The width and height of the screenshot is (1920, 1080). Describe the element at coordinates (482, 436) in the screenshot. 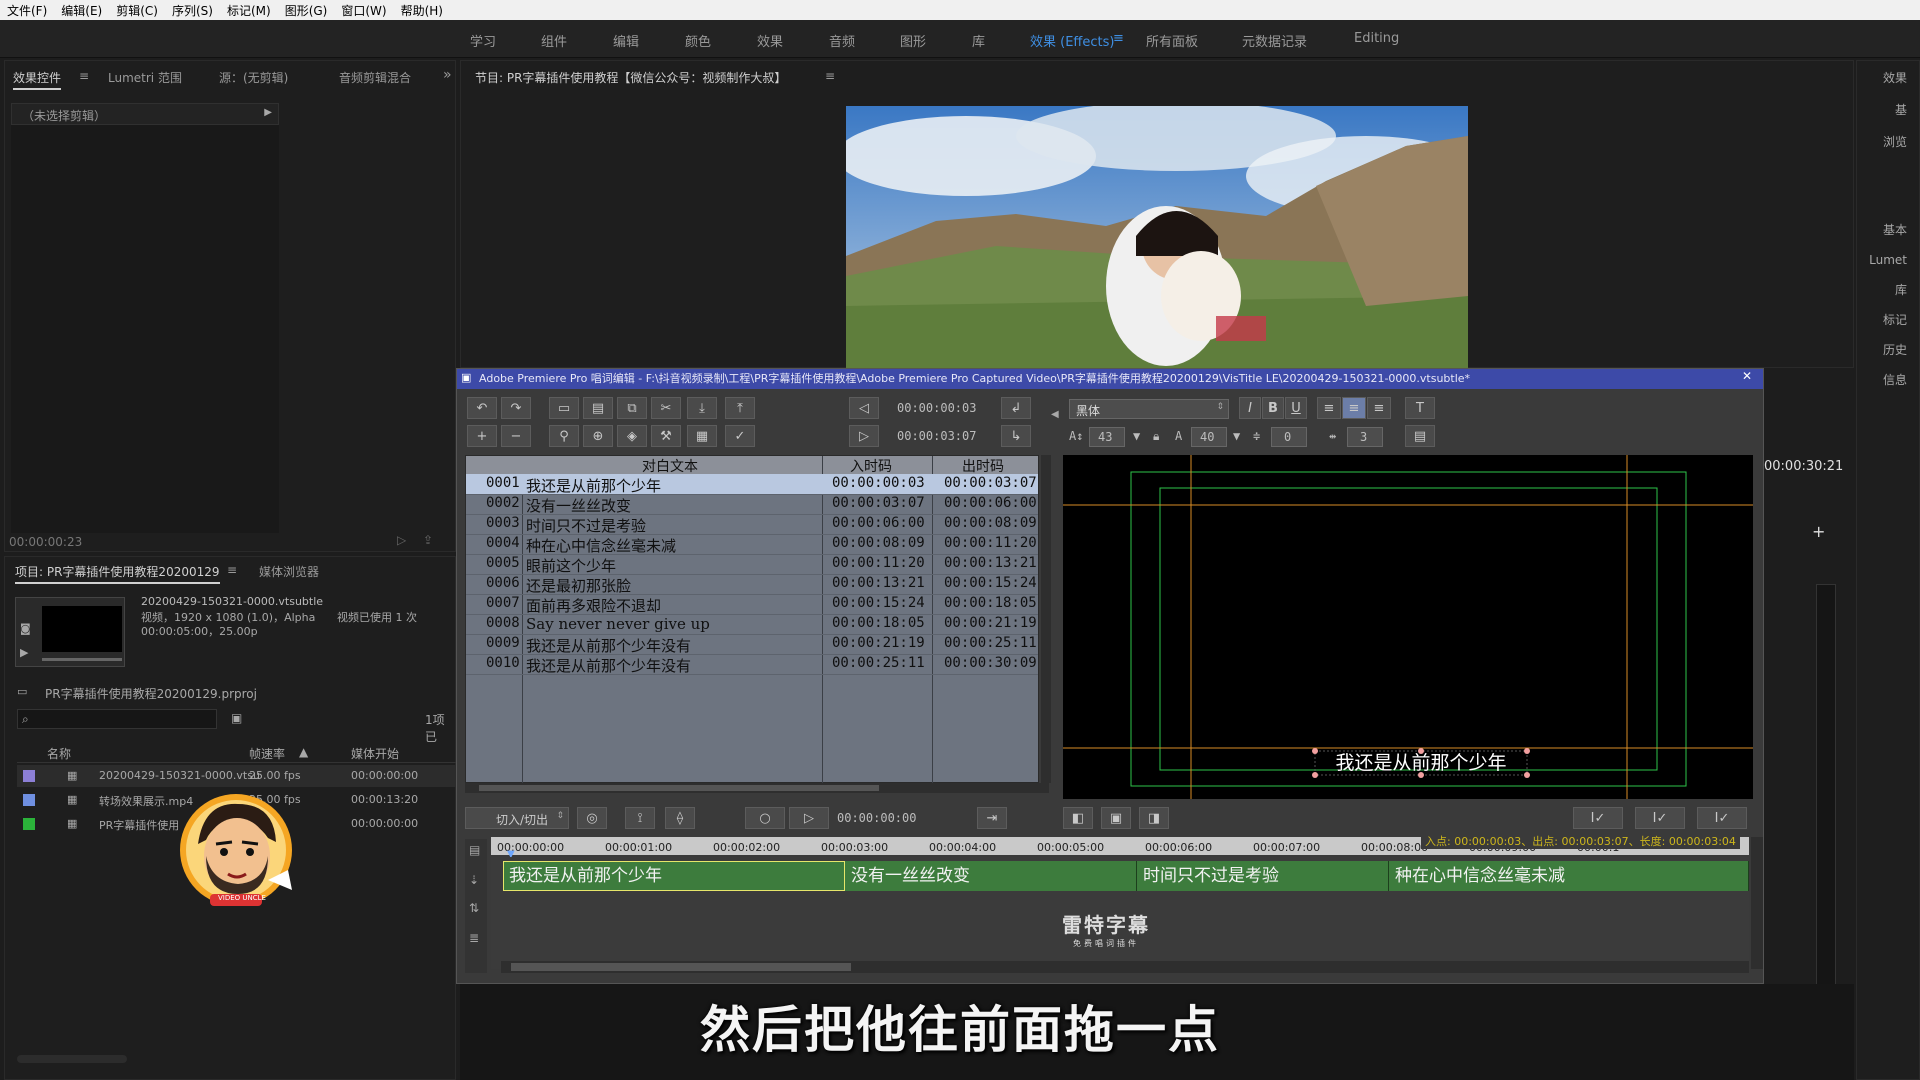

I see `add-row-icon: +` at that location.